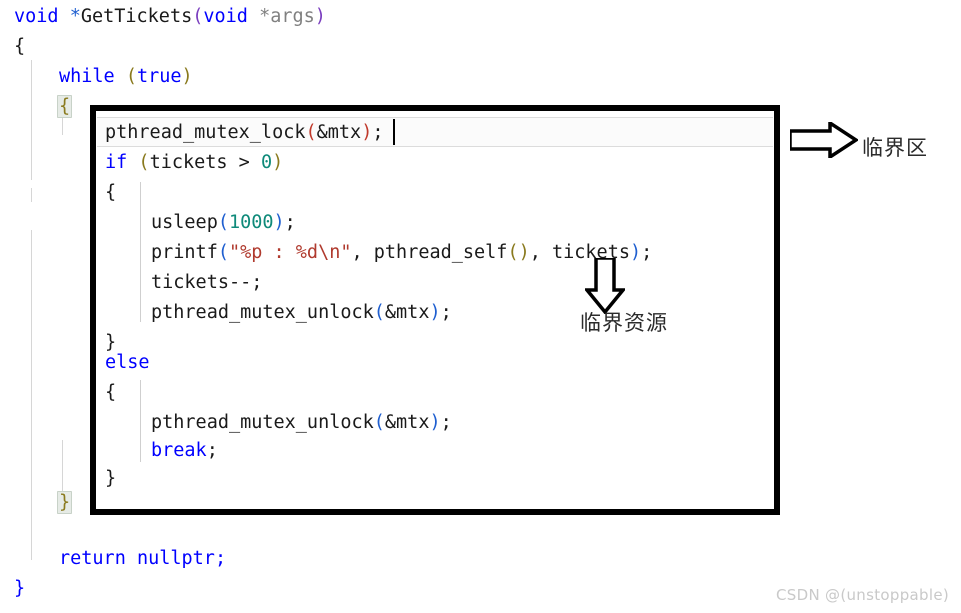 This screenshot has height=613, width=961. I want to click on token-operator-gt: >, so click(244, 162).